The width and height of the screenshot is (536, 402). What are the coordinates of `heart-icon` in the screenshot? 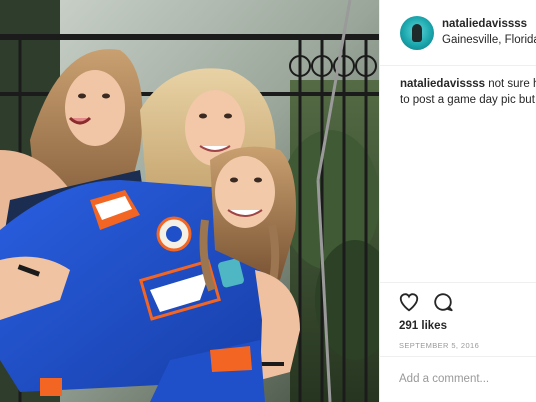 It's located at (409, 302).